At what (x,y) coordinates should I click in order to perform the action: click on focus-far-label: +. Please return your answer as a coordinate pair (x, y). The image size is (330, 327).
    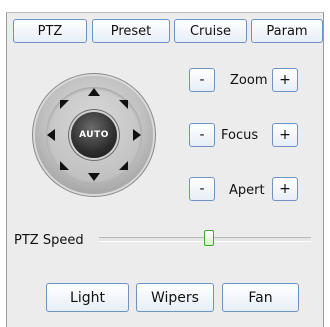
    Looking at the image, I should click on (285, 135).